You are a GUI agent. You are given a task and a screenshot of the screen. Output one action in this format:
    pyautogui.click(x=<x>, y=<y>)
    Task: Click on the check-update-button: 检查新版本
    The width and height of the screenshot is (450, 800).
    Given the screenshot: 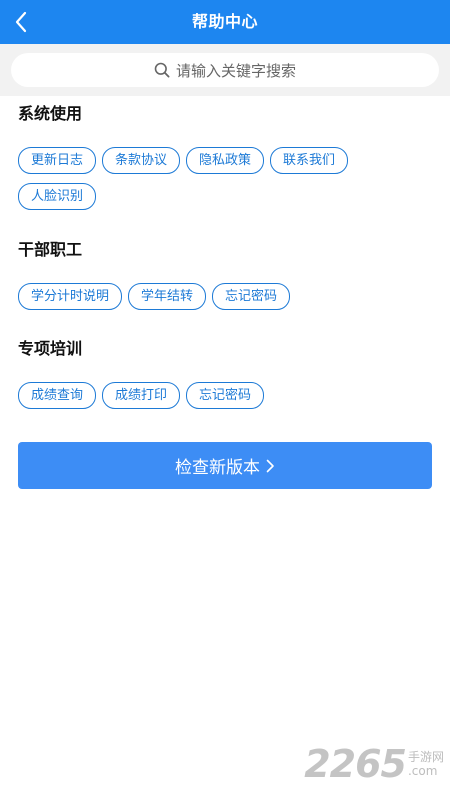 What is the action you would take?
    pyautogui.click(x=225, y=465)
    